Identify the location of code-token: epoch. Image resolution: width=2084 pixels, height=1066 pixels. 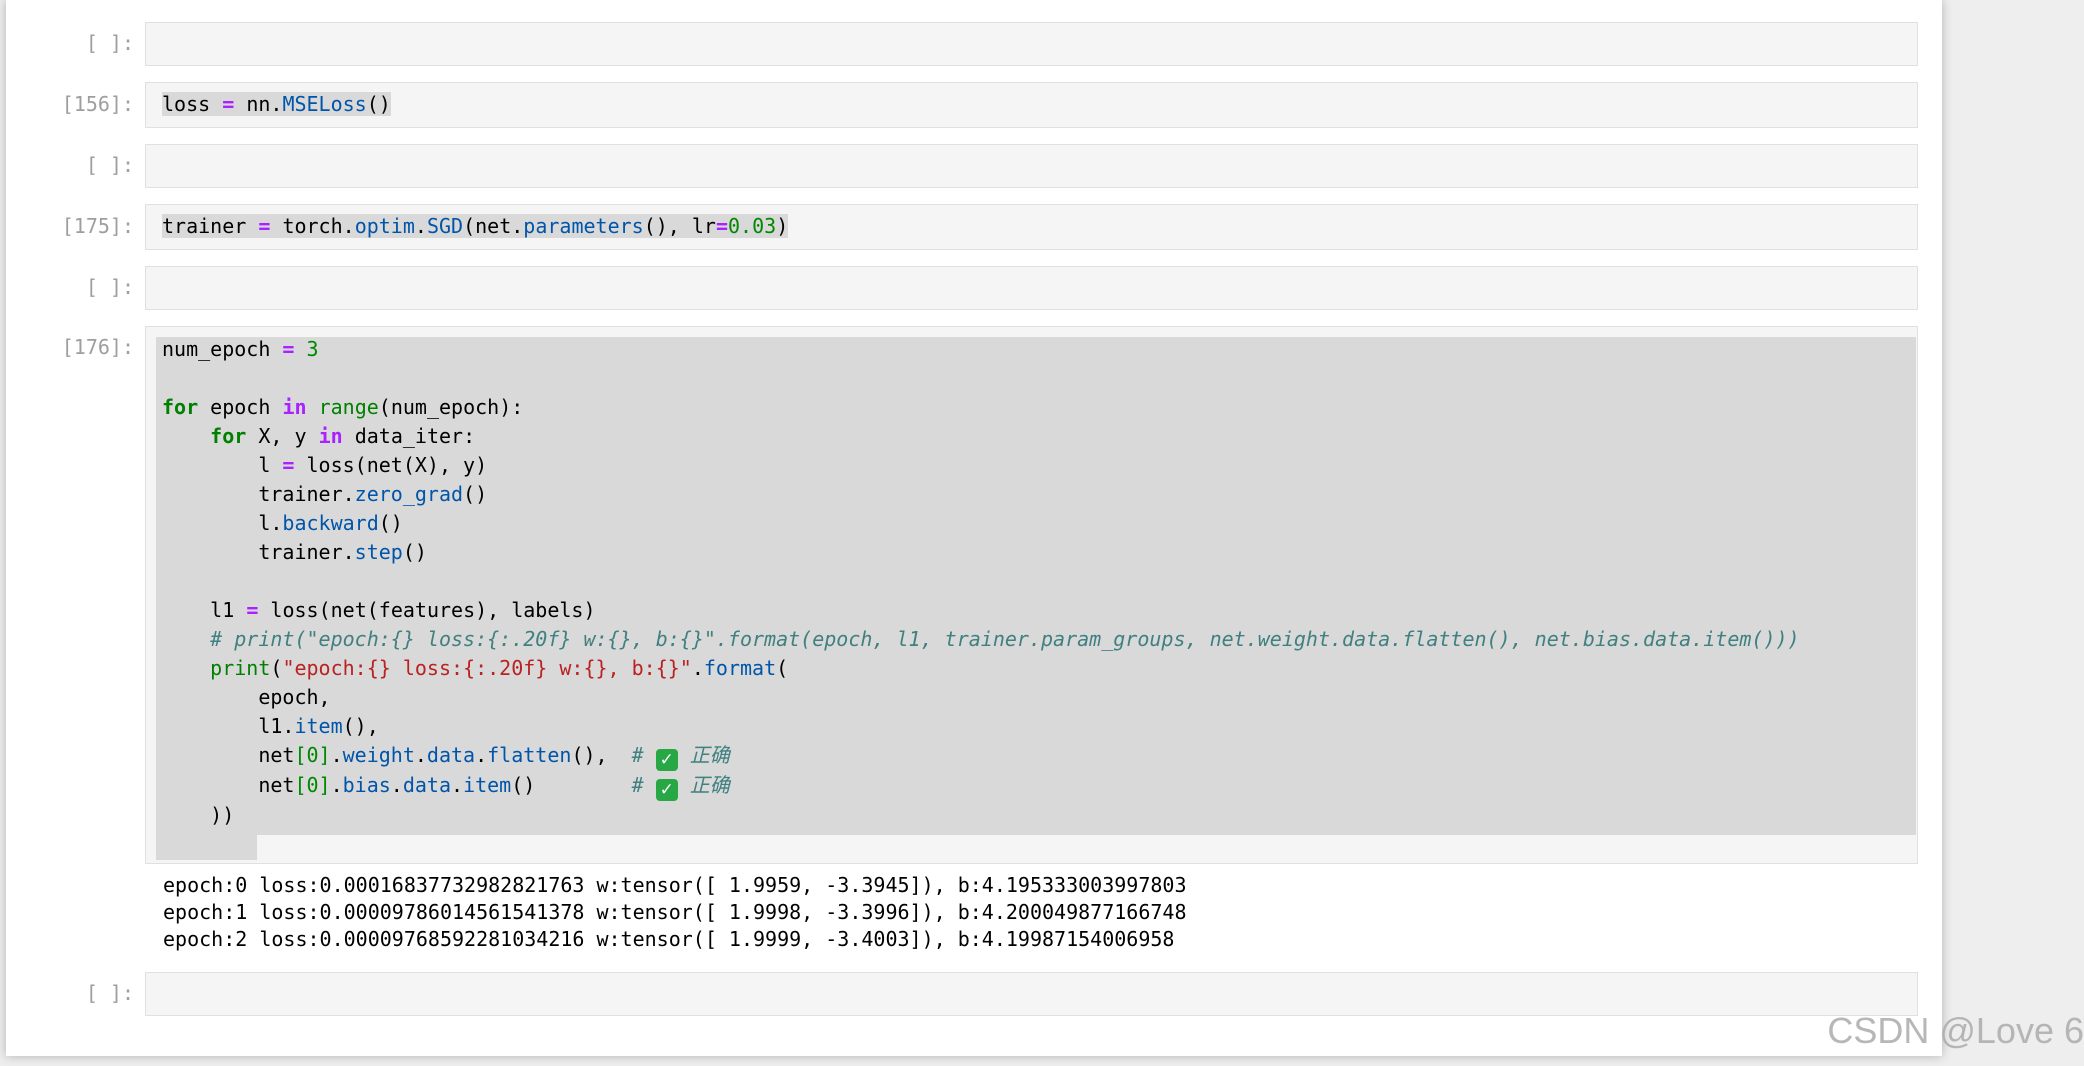
(240, 407).